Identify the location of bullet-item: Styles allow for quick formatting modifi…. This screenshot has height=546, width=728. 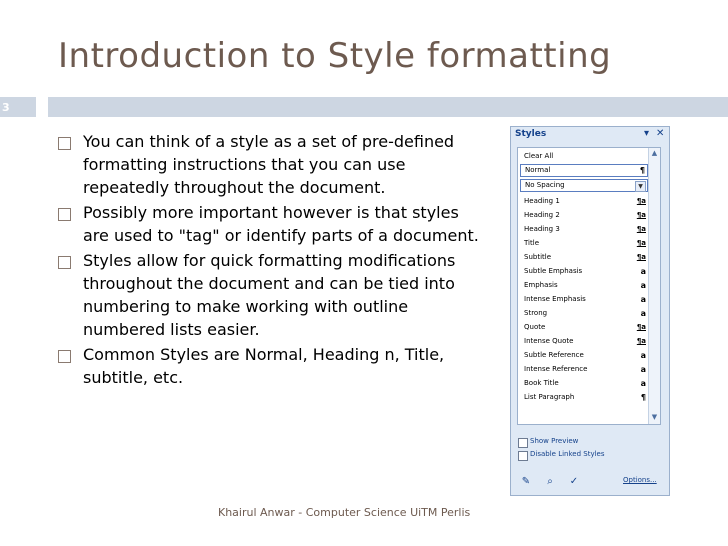
(273, 295).